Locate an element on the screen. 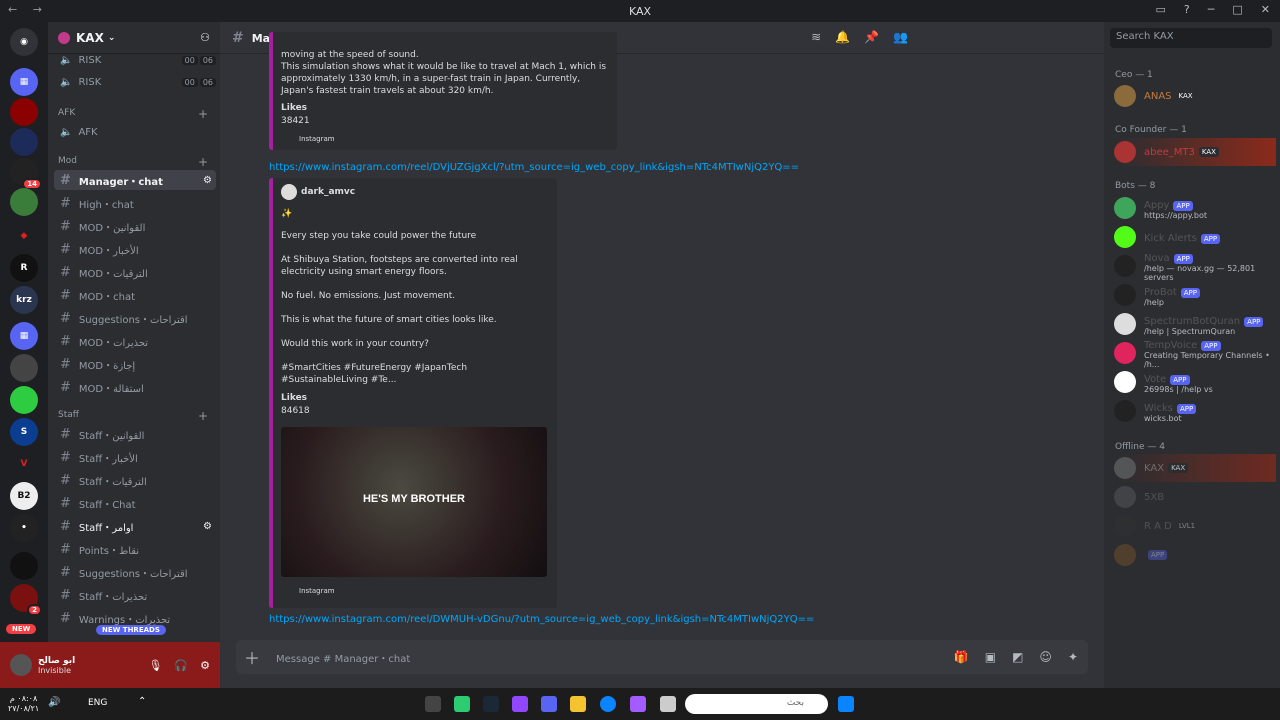 The image size is (1280, 720). server-icon-7: krz is located at coordinates (24, 300).